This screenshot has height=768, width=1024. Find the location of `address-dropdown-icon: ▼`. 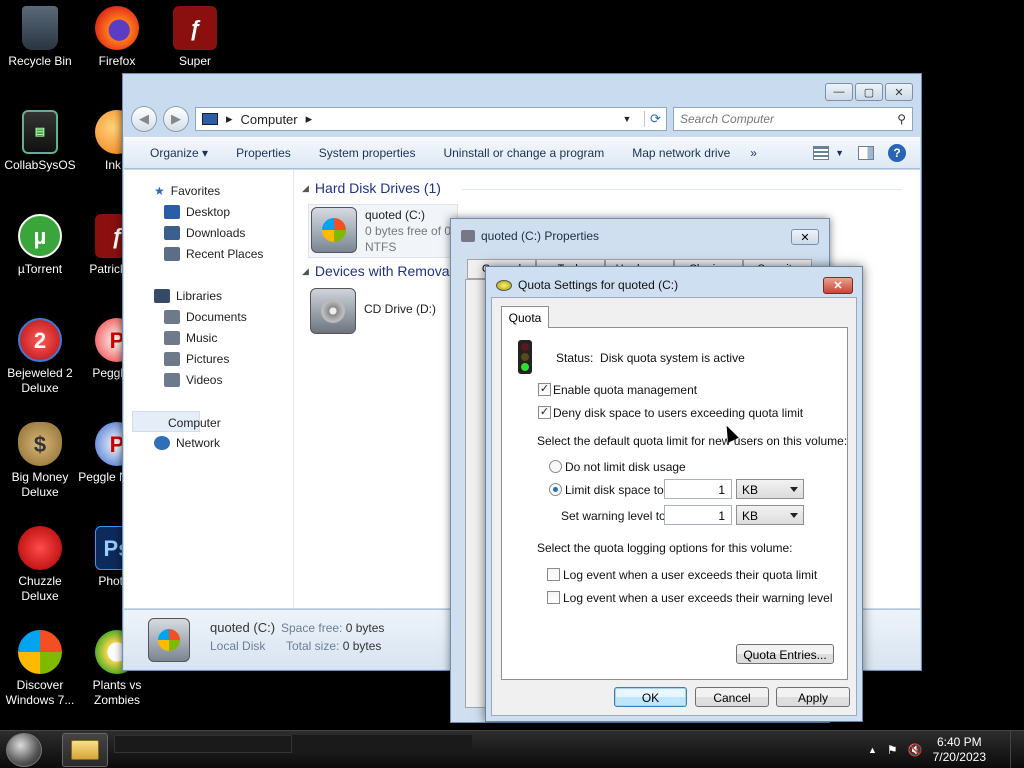

address-dropdown-icon: ▼ is located at coordinates (627, 119).